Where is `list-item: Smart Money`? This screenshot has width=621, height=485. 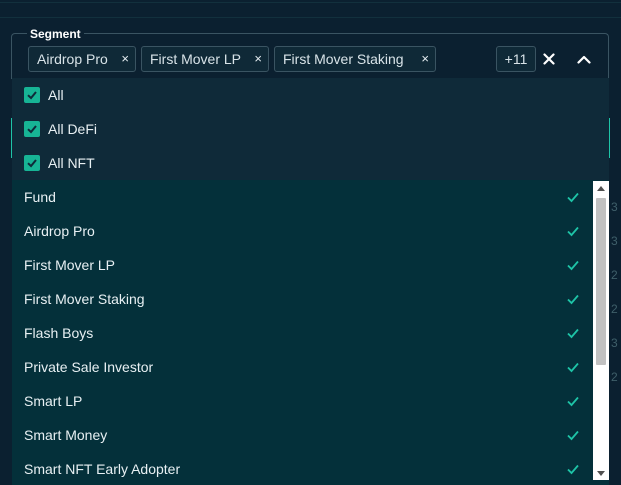
list-item: Smart Money is located at coordinates (302, 435).